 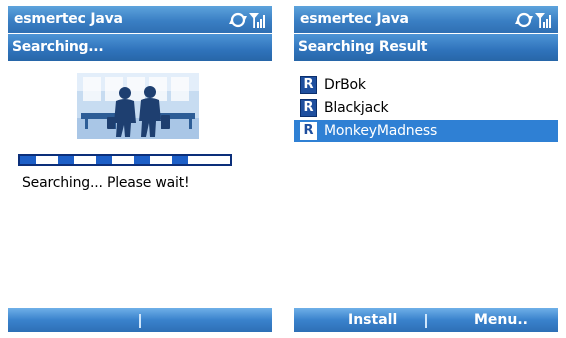 What do you see at coordinates (345, 85) in the screenshot?
I see `result-label: DrBok` at bounding box center [345, 85].